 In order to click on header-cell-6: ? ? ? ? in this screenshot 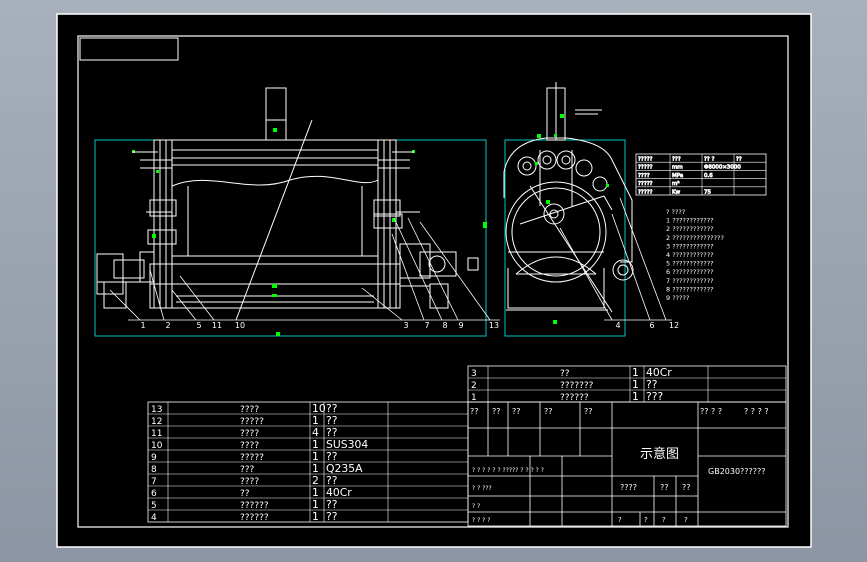, I will do `click(756, 411)`.